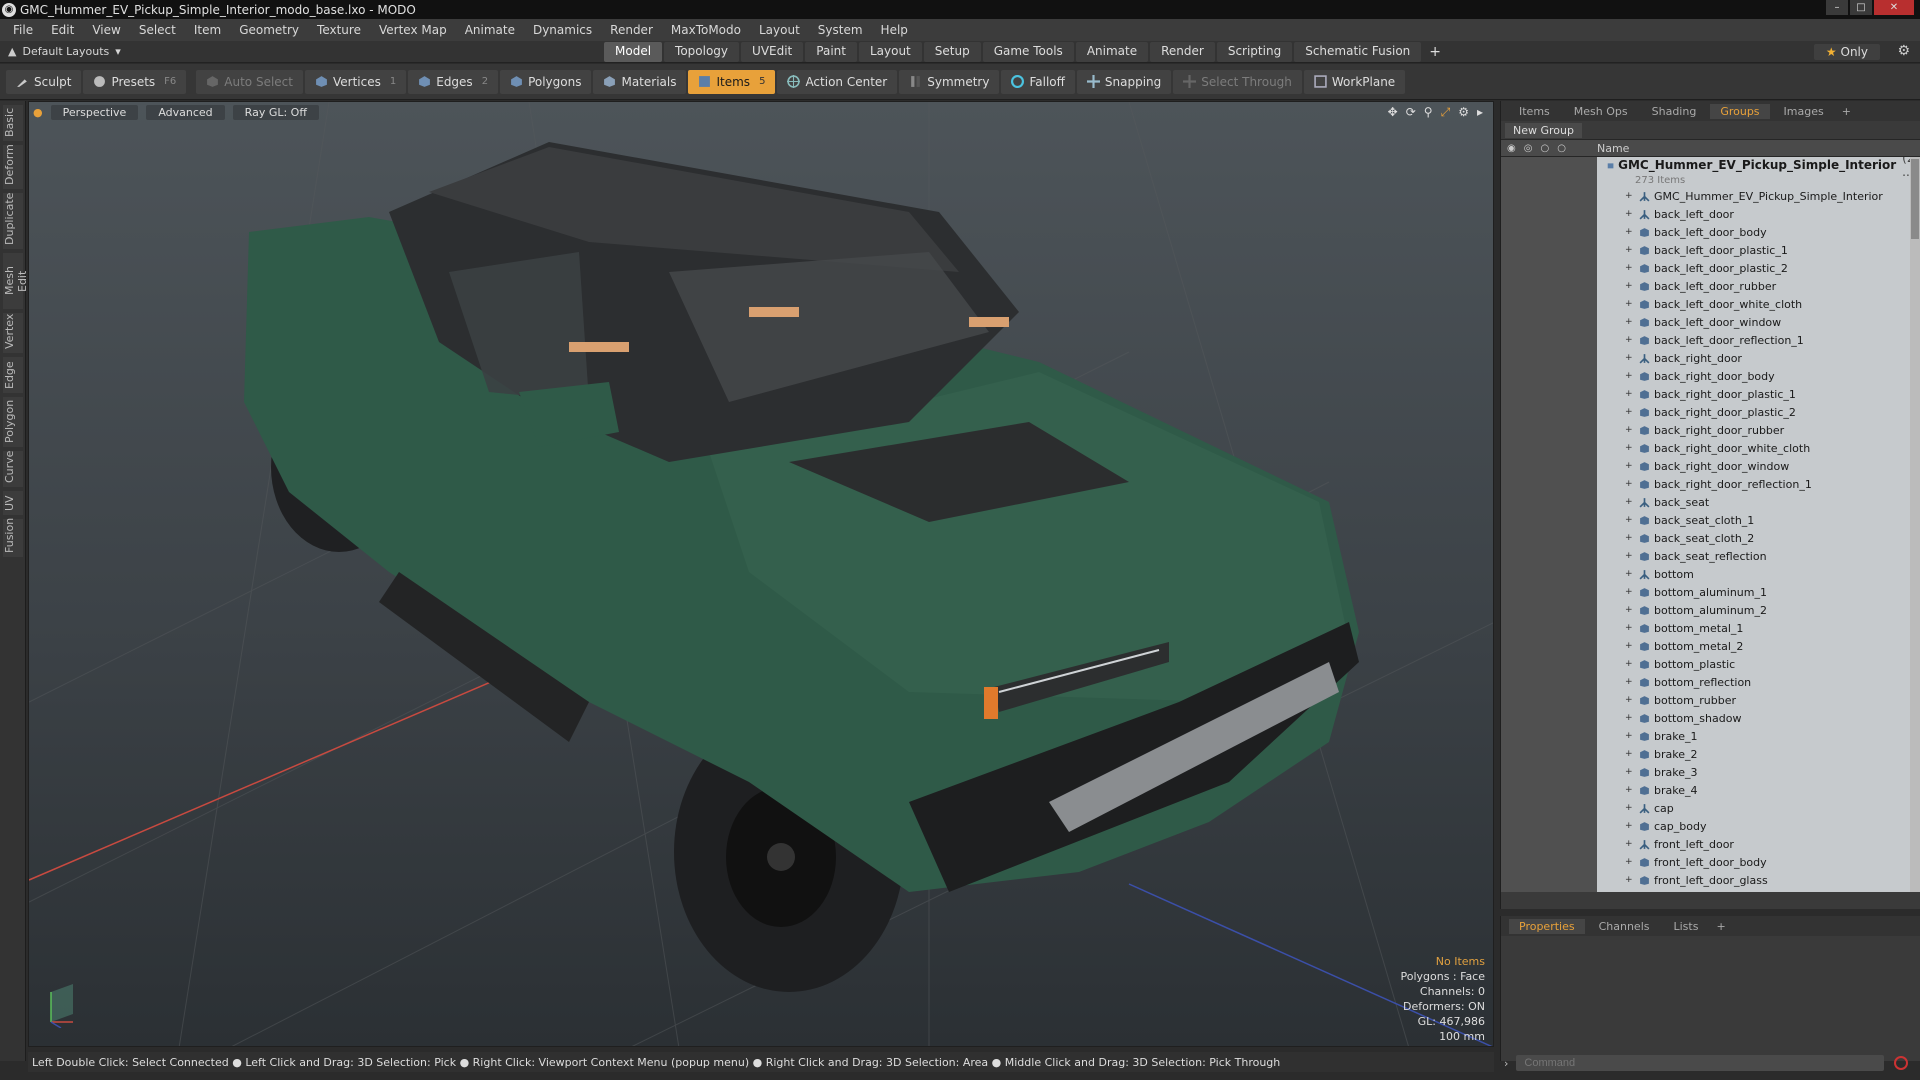 This screenshot has width=1920, height=1080. Describe the element at coordinates (1700, 1063) in the screenshot. I see `command-input` at that location.